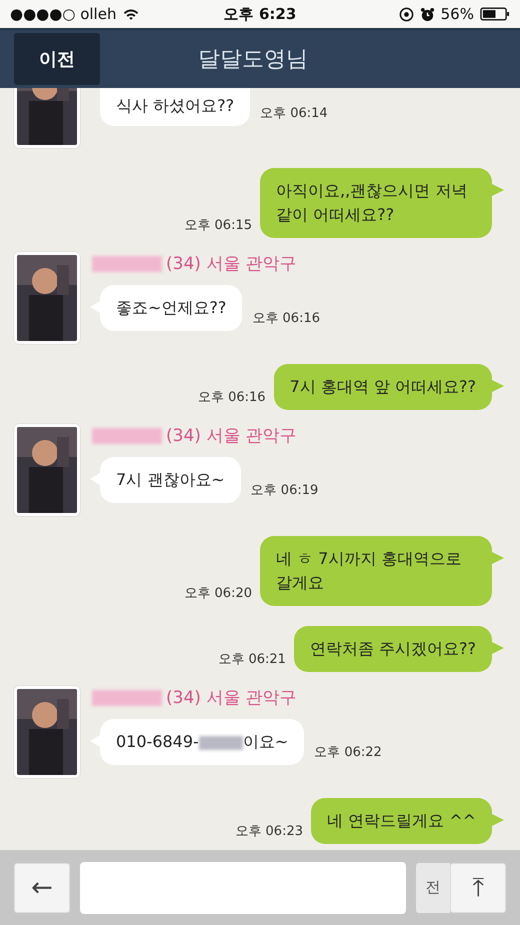  What do you see at coordinates (383, 386) in the screenshot?
I see `message-text: 7시 홍대역 앞 어떠세요??` at bounding box center [383, 386].